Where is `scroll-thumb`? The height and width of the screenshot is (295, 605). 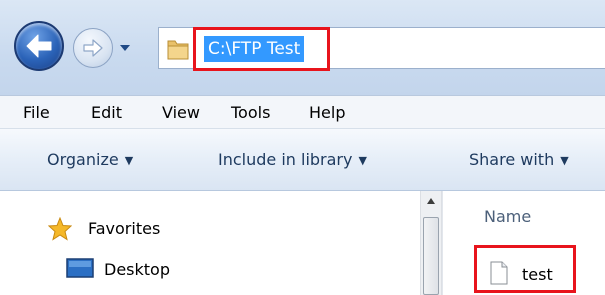 scroll-thumb is located at coordinates (431, 256).